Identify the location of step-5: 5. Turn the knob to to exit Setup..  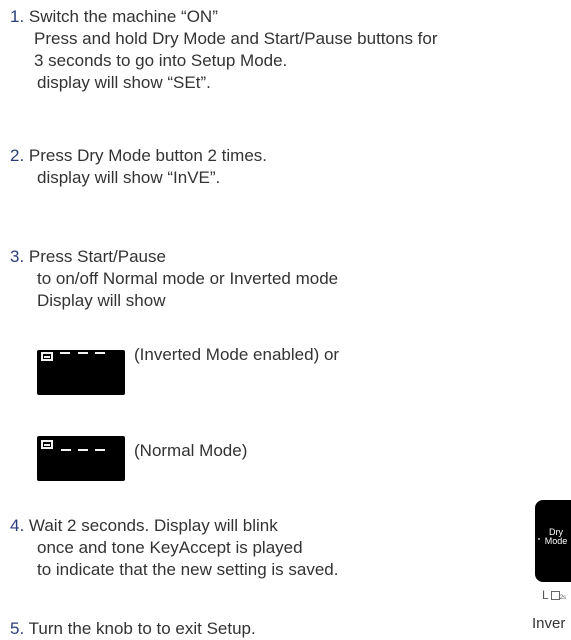
(133, 629).